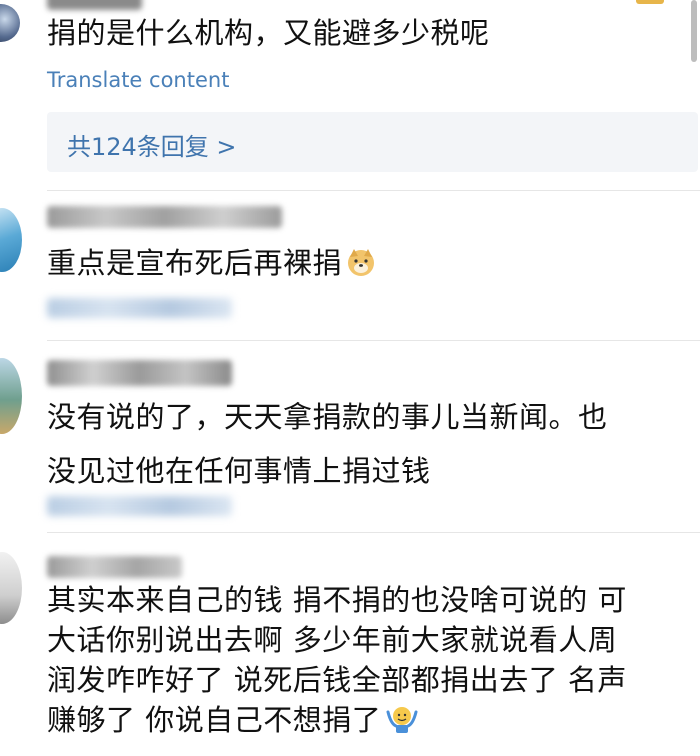  I want to click on doge-emoji, so click(361, 267).